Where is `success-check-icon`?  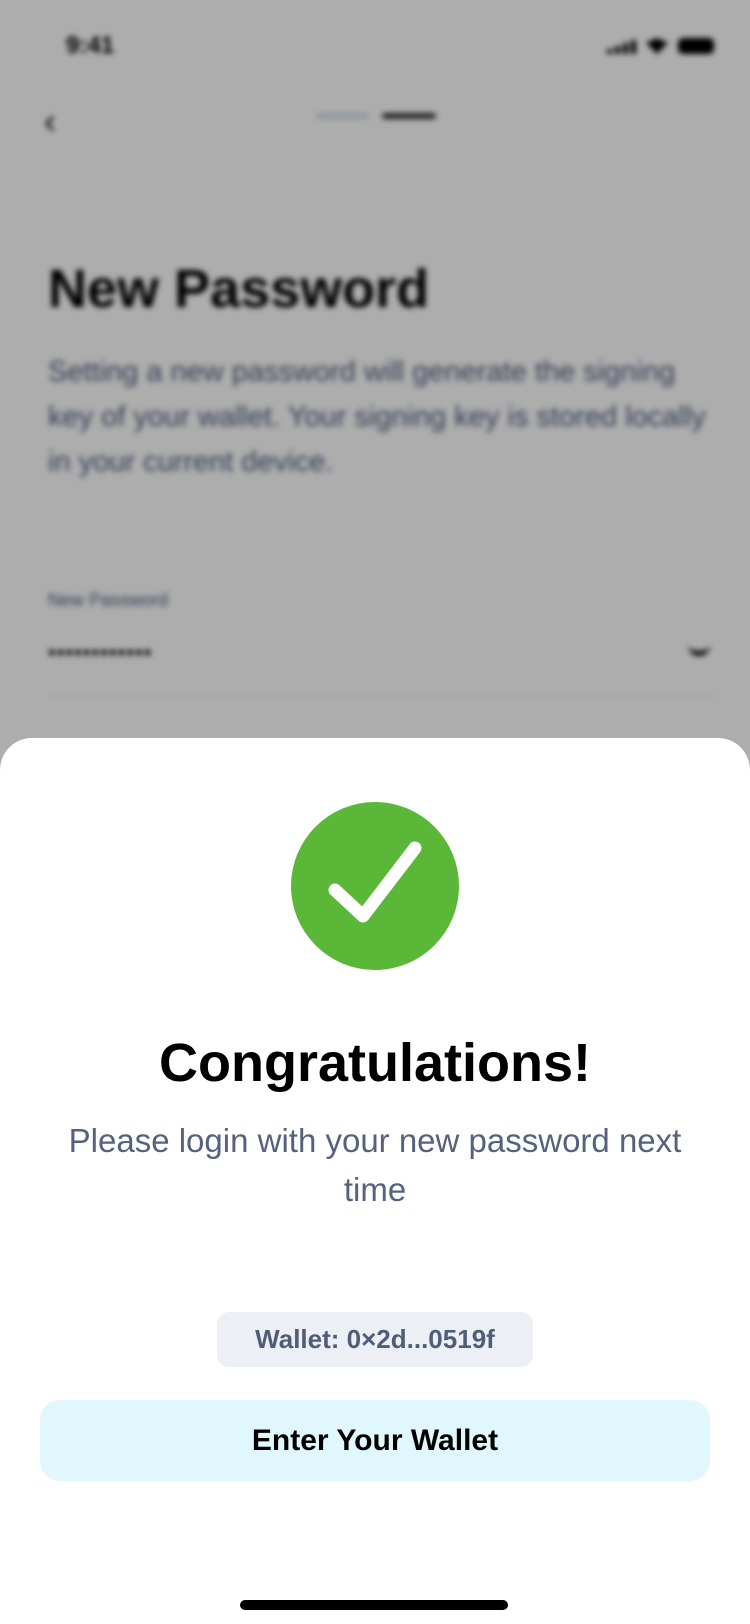 success-check-icon is located at coordinates (375, 886).